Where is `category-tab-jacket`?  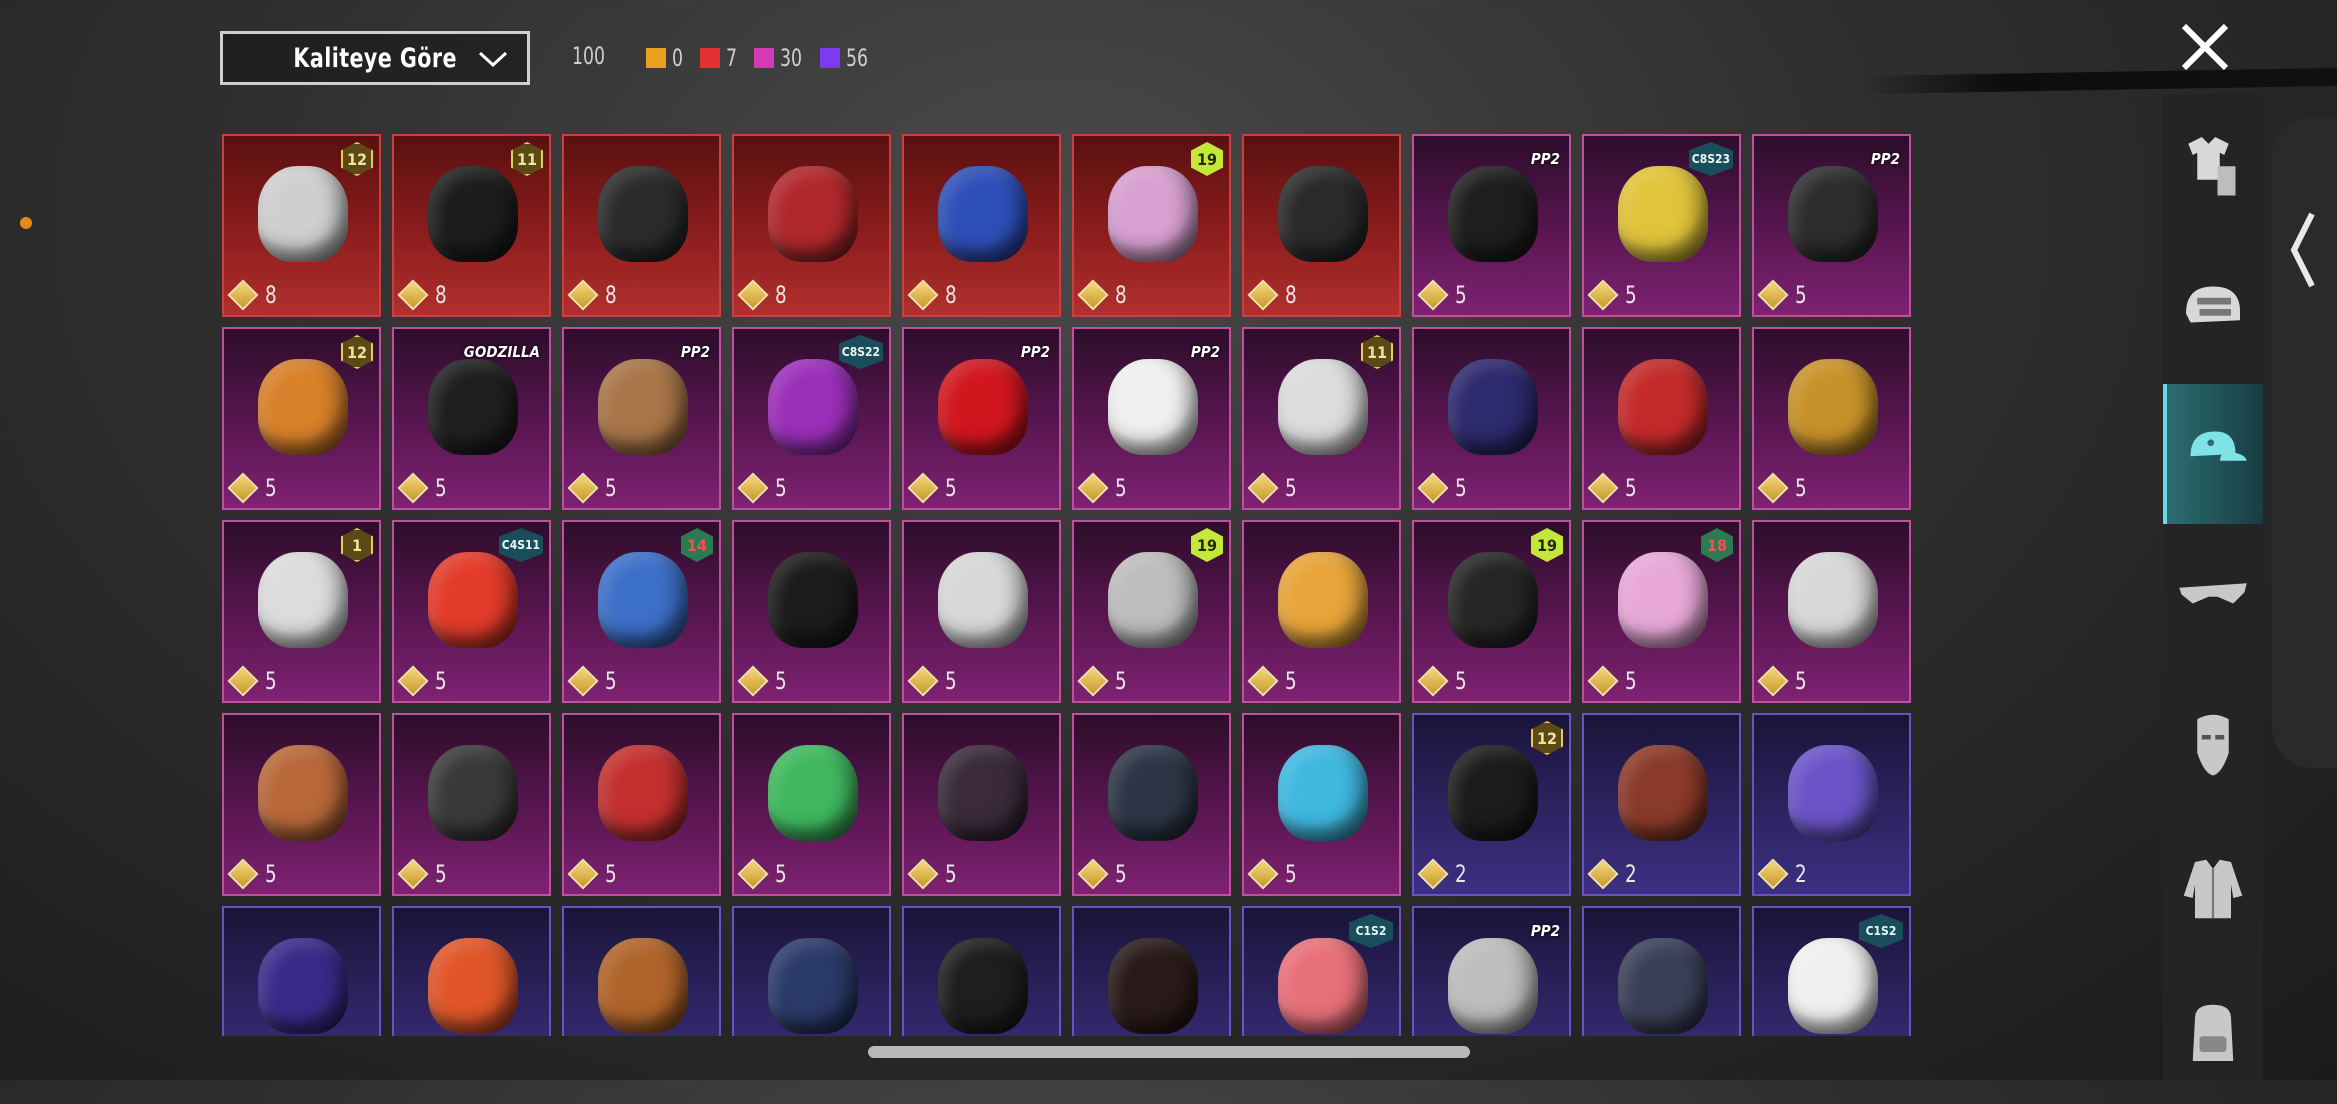 category-tab-jacket is located at coordinates (2213, 889).